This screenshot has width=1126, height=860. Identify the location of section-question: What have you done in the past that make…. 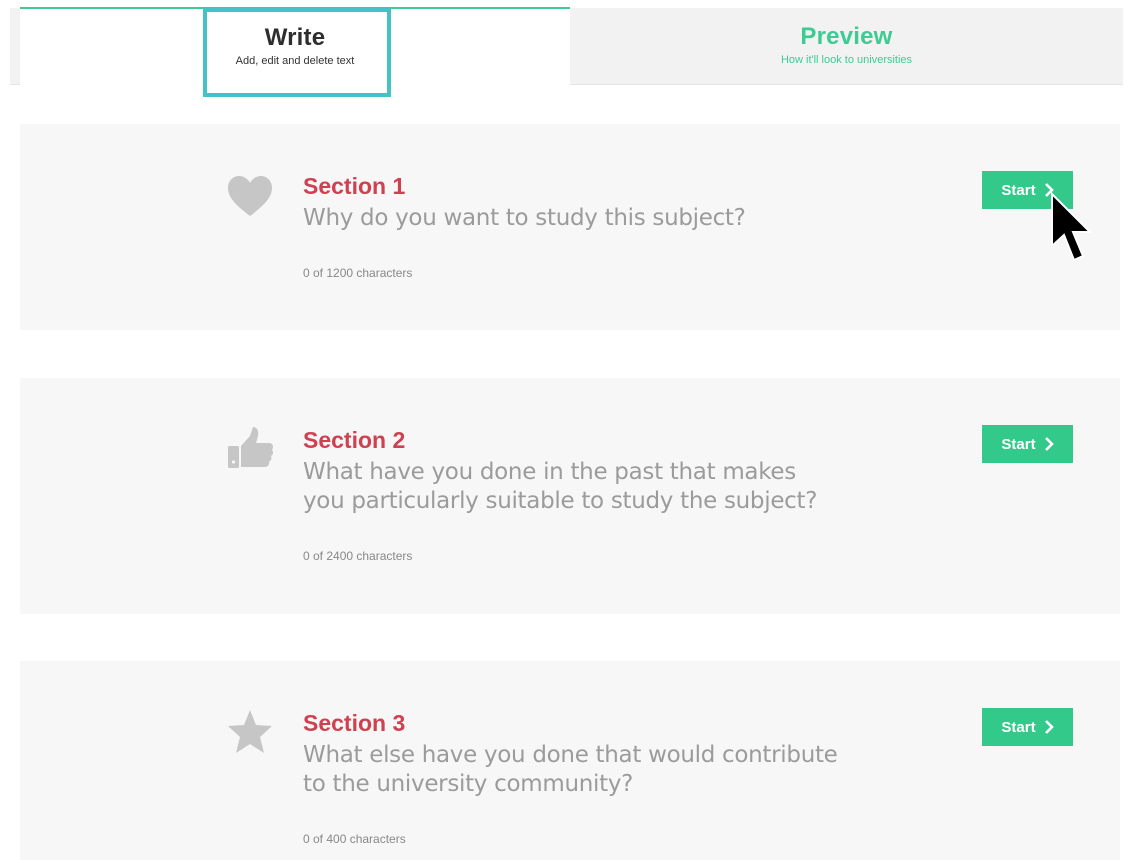
(560, 486).